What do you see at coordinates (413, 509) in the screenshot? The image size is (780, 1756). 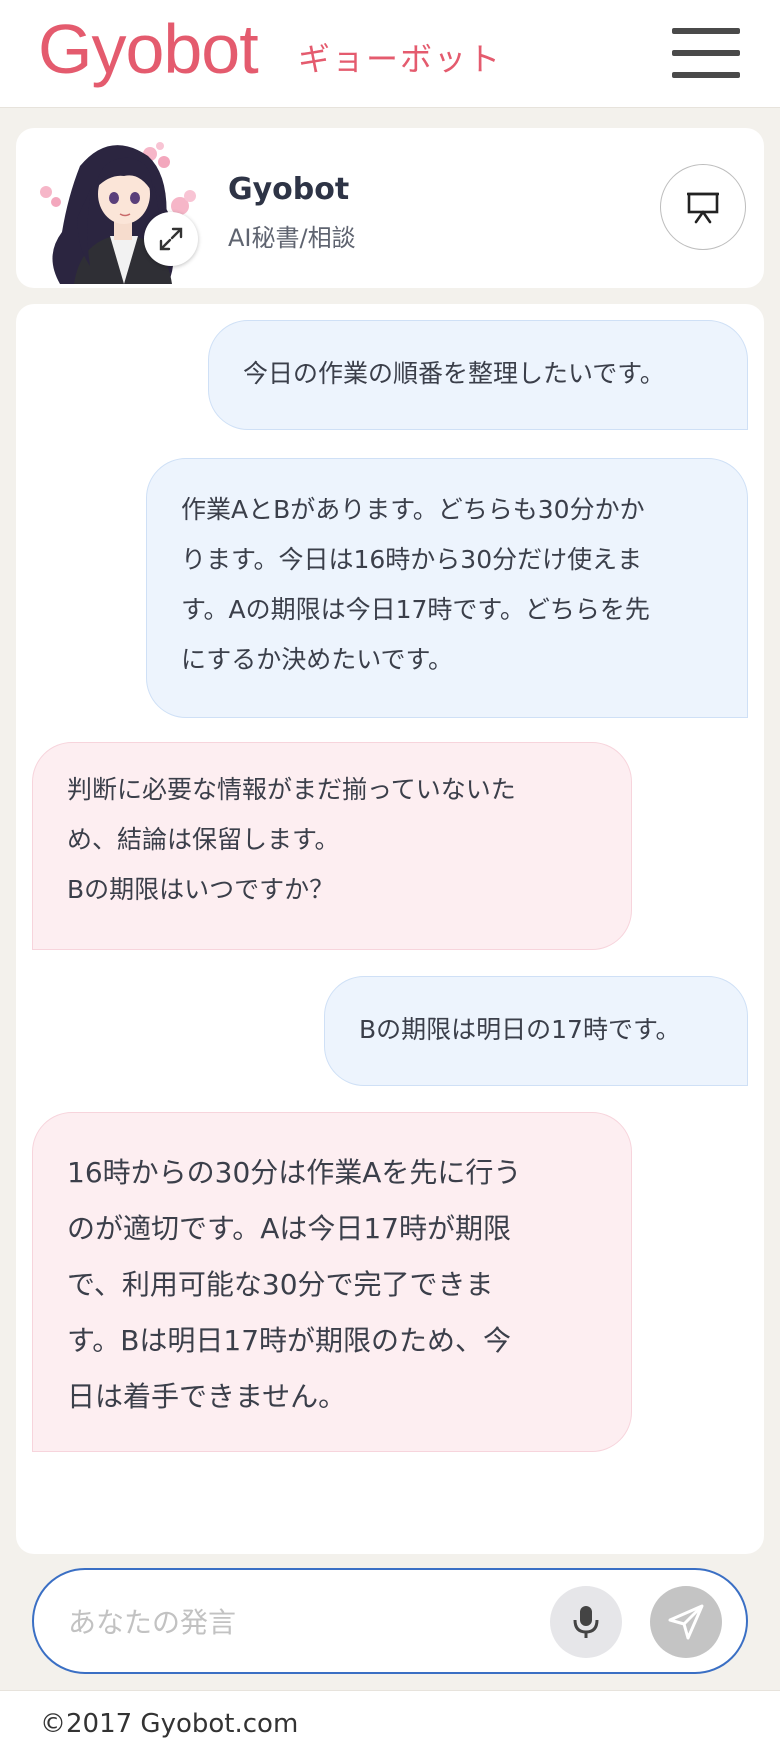 I see `message-line: 作業AとBがあります。どちらも30分かか` at bounding box center [413, 509].